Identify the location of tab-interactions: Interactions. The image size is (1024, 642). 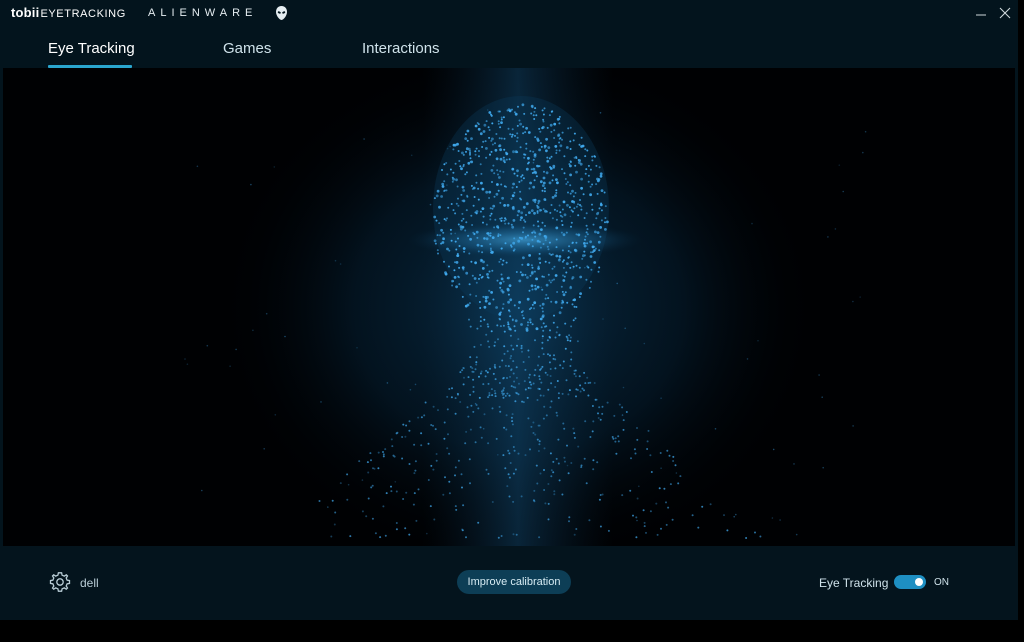
(401, 48).